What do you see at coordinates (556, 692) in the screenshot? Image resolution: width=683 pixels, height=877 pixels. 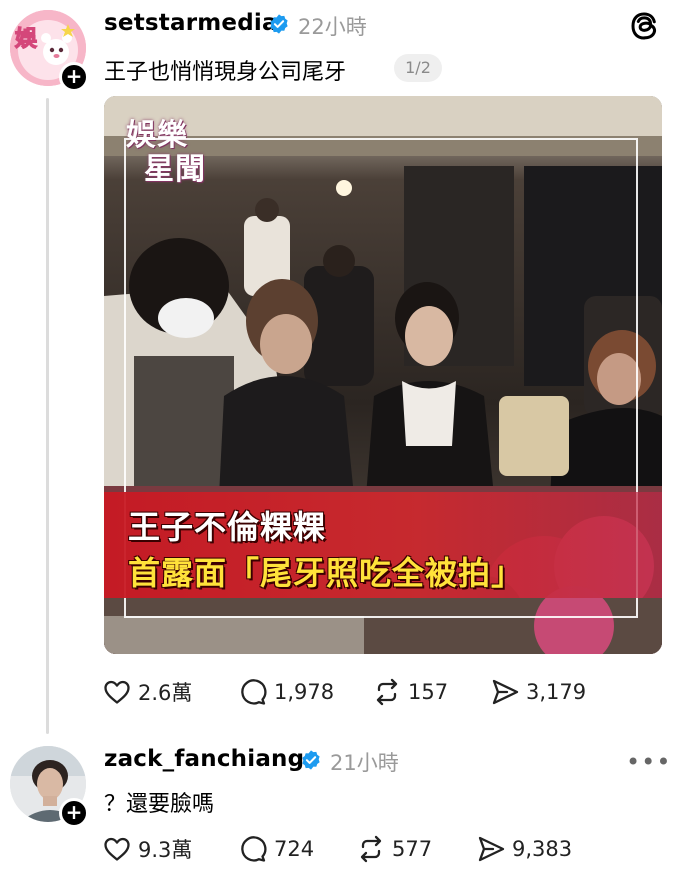 I see `share-count: 3,179` at bounding box center [556, 692].